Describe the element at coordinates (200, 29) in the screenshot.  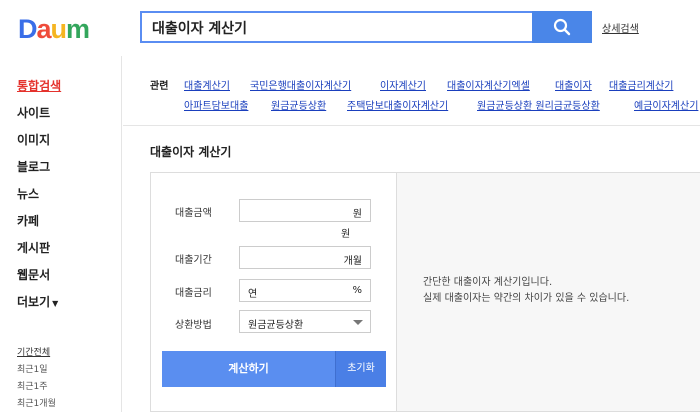
I see `search-query: 대출이자 계산기` at that location.